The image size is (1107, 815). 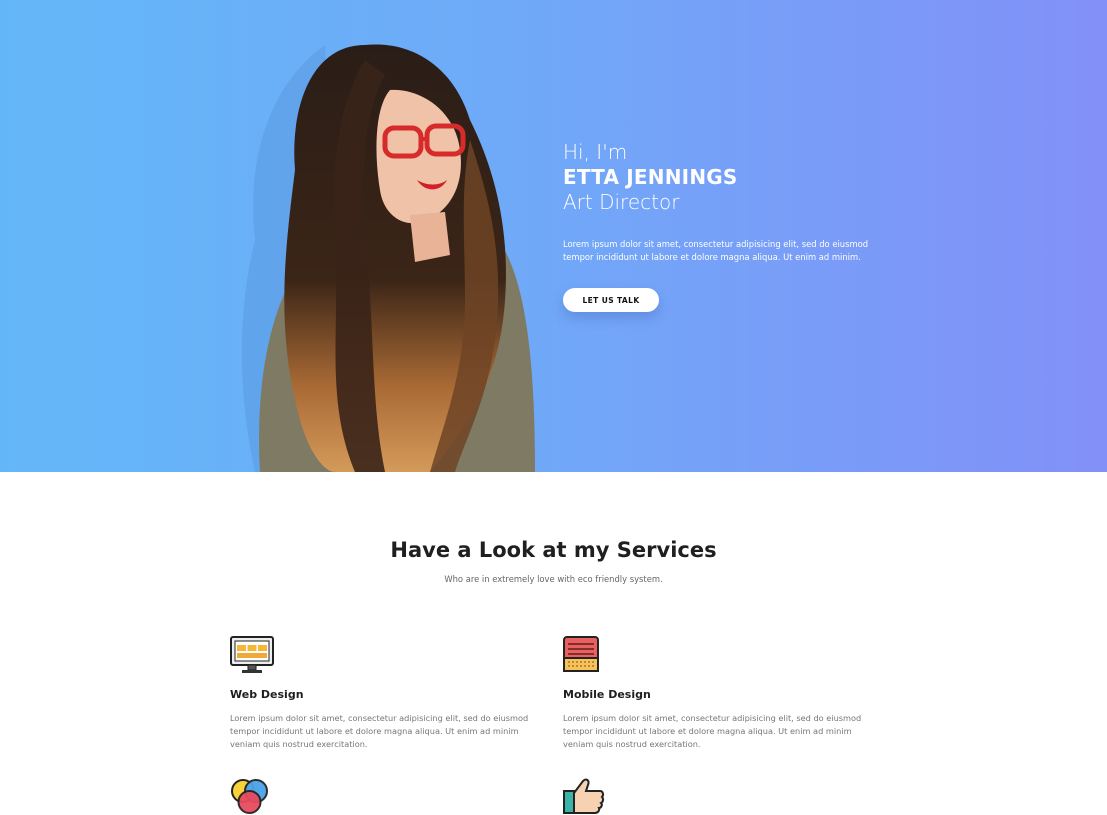 I want to click on person-role: Art Director, so click(x=621, y=202).